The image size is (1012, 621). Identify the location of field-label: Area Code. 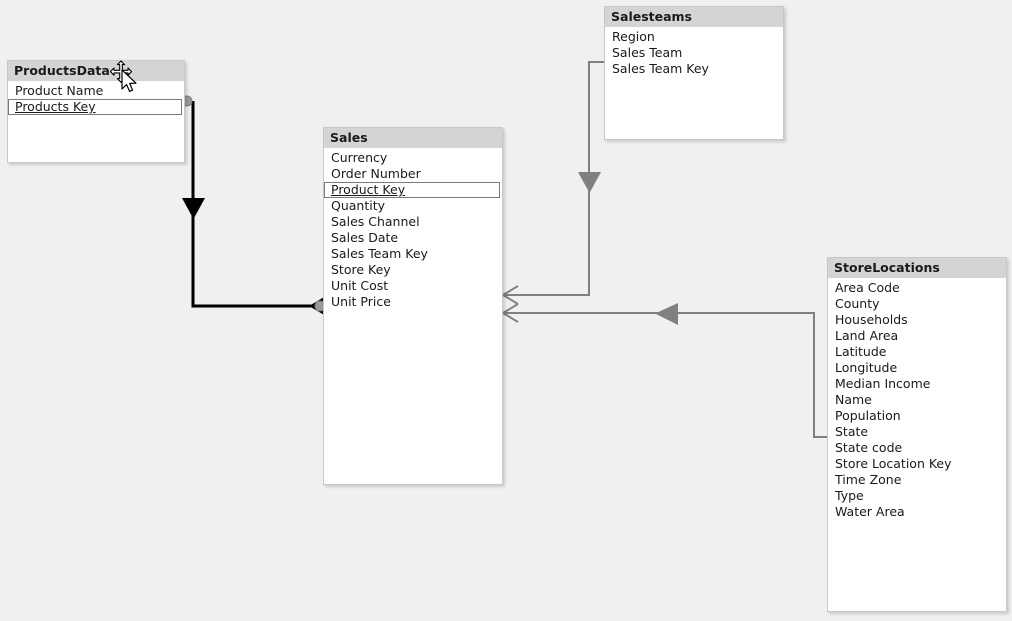
(867, 287).